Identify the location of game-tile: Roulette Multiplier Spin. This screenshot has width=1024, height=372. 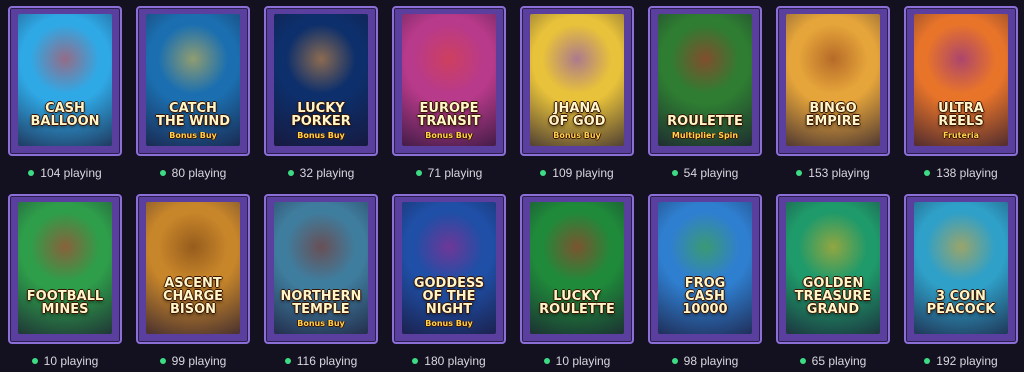
(705, 81).